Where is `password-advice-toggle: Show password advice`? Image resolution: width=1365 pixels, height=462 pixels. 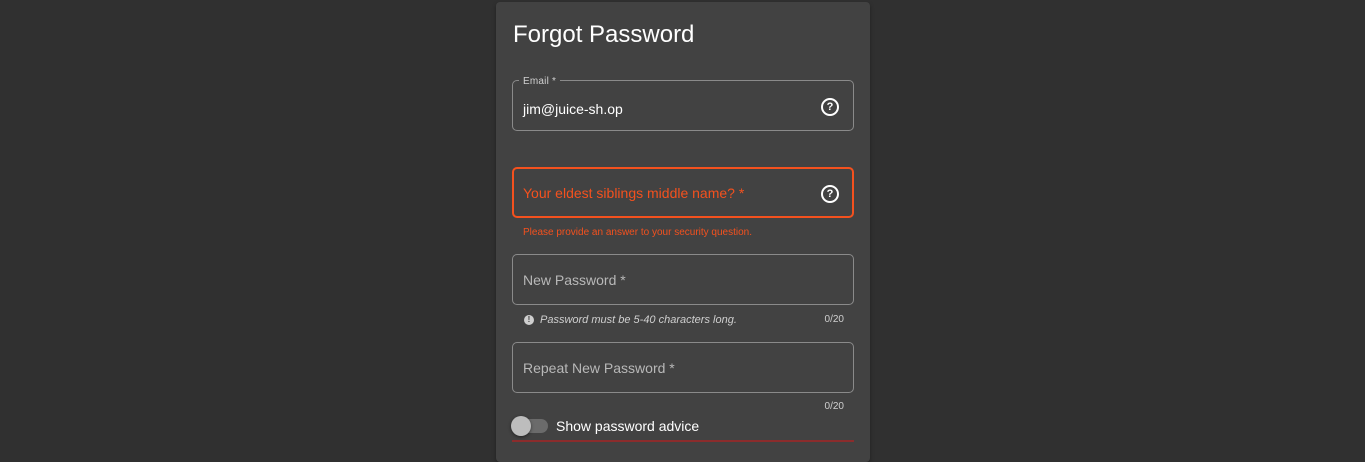
password-advice-toggle: Show password advice is located at coordinates (605, 426).